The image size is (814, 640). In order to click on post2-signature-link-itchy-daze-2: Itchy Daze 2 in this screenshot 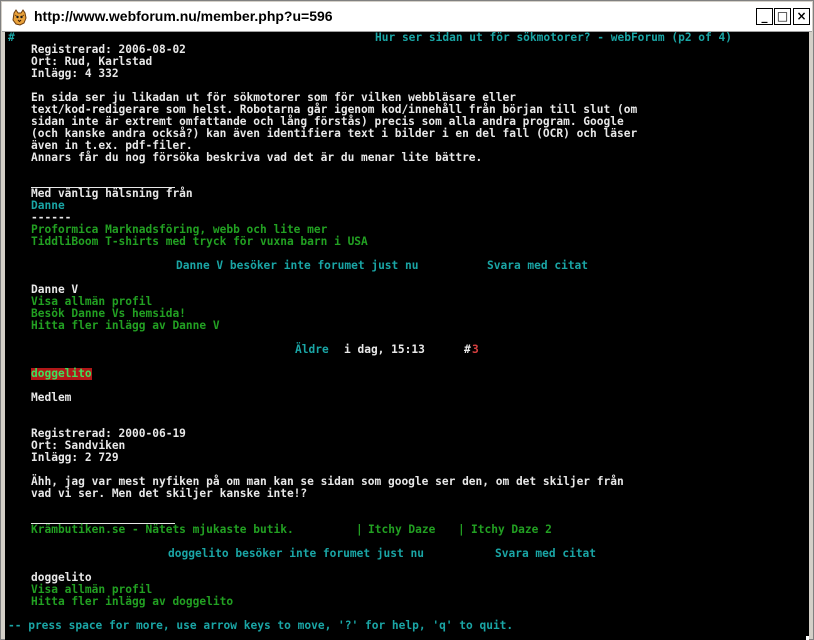, I will do `click(511, 530)`.